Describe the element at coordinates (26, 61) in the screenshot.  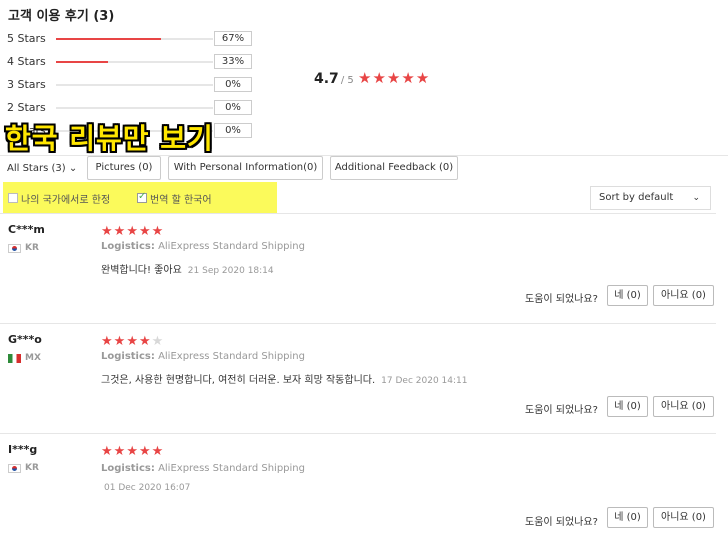
I see `star-row-label: 4 Stars` at that location.